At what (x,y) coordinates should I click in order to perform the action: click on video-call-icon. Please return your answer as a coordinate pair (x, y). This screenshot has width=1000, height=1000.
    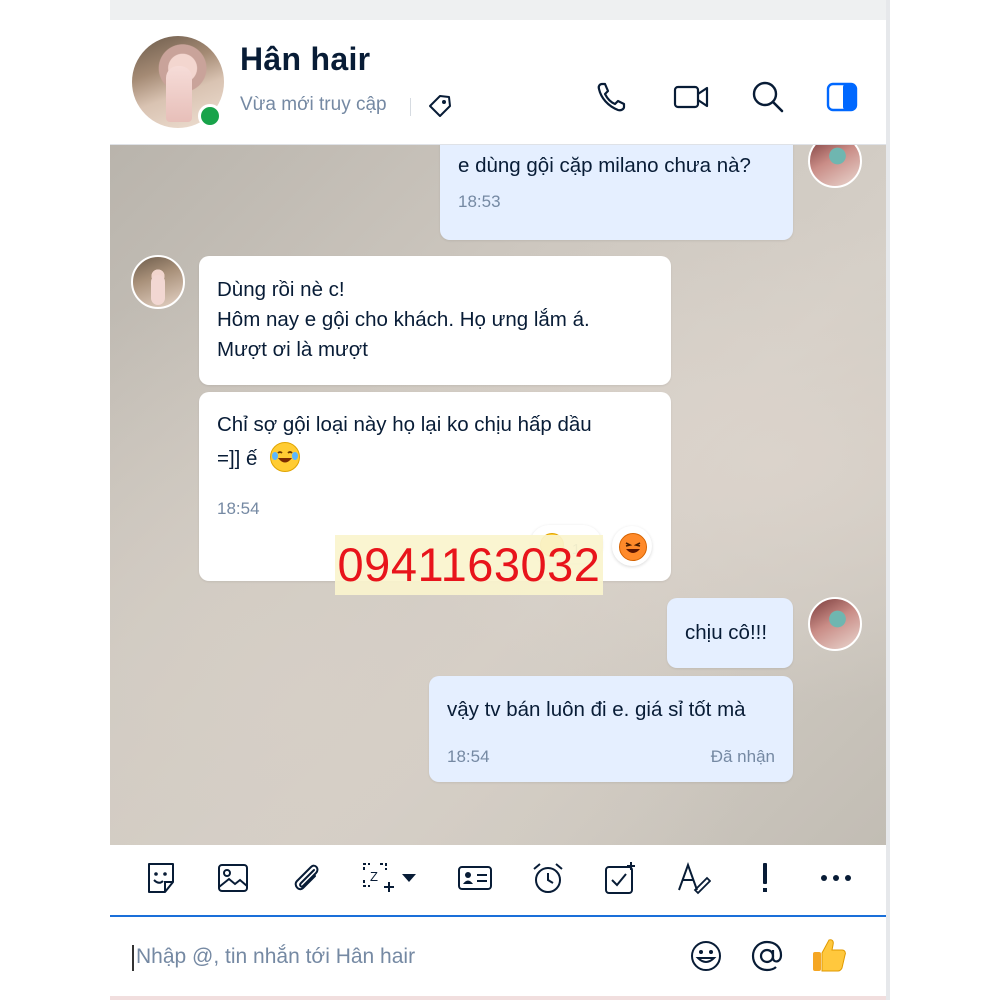
    Looking at the image, I should click on (691, 97).